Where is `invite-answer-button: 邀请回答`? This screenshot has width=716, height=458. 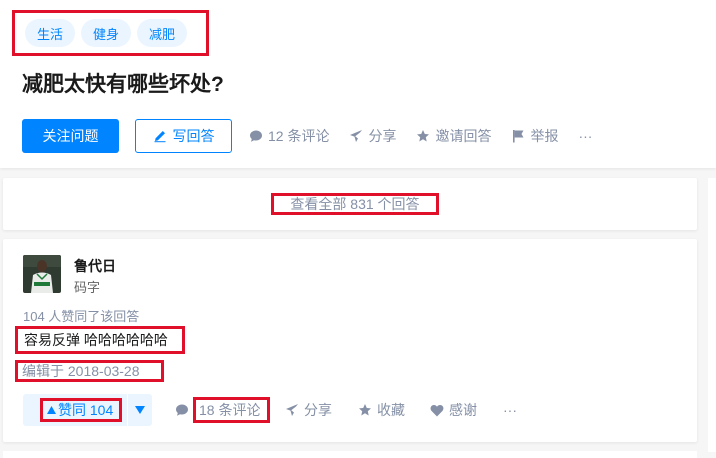
invite-answer-button: 邀请回答 is located at coordinates (453, 136).